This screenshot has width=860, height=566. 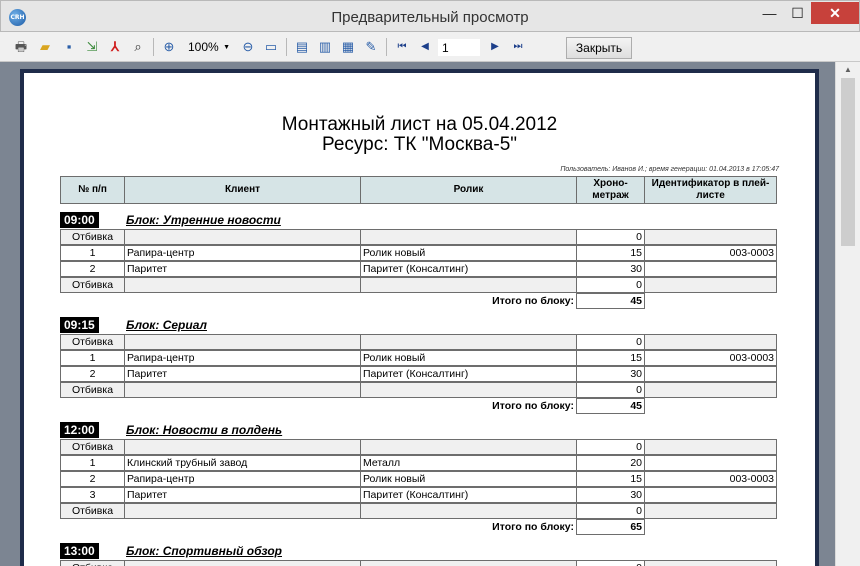 What do you see at coordinates (419, 124) in the screenshot?
I see `report-title: Монтажный лист на 05.04.2012` at bounding box center [419, 124].